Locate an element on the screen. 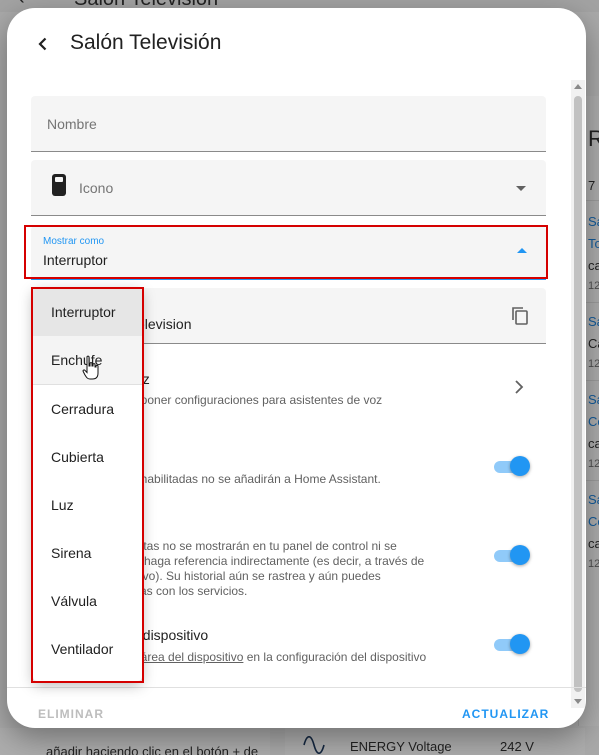  icon-picker-field: Icono is located at coordinates (288, 188).